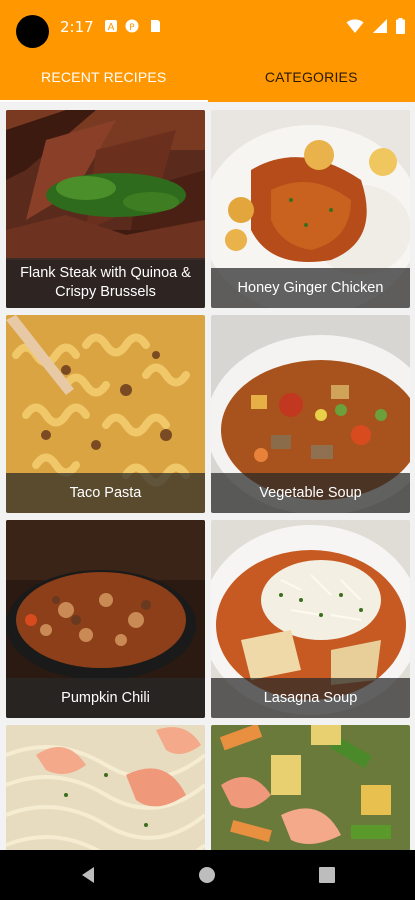 This screenshot has height=900, width=415. Describe the element at coordinates (380, 26) in the screenshot. I see `signal-icon` at that location.